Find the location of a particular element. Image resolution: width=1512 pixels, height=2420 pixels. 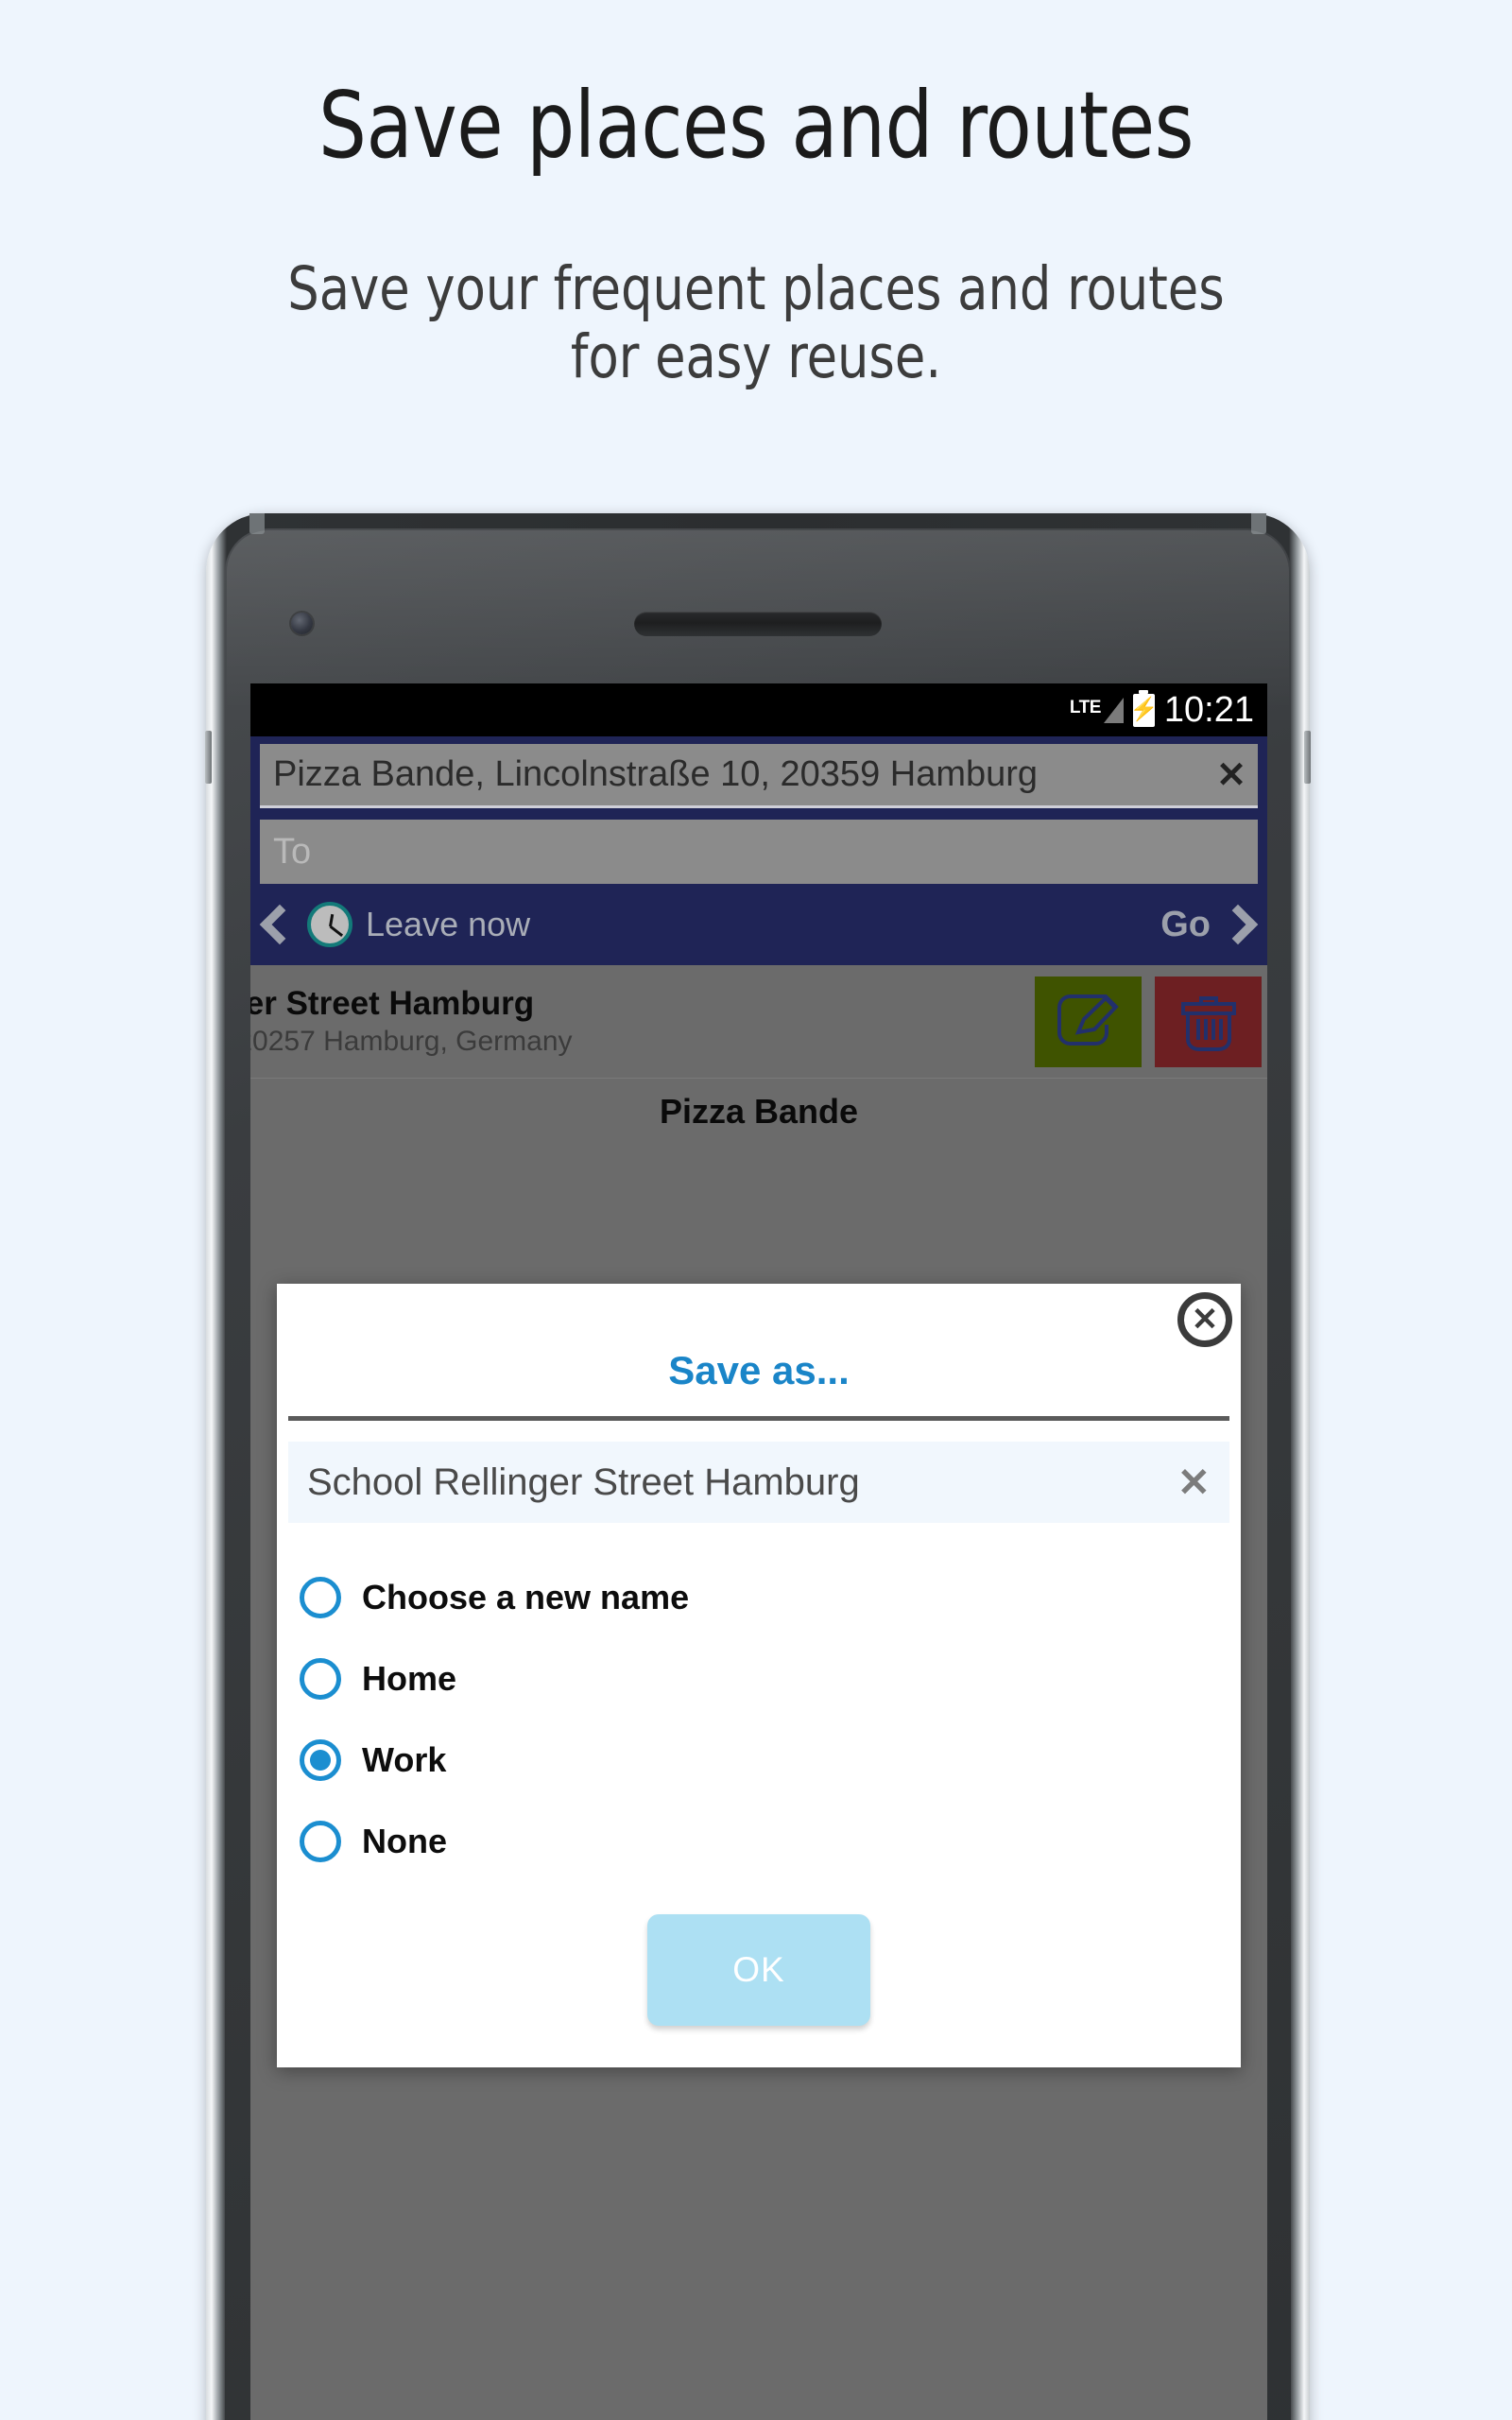

close-glyph: ✕ is located at coordinates (1205, 1320).